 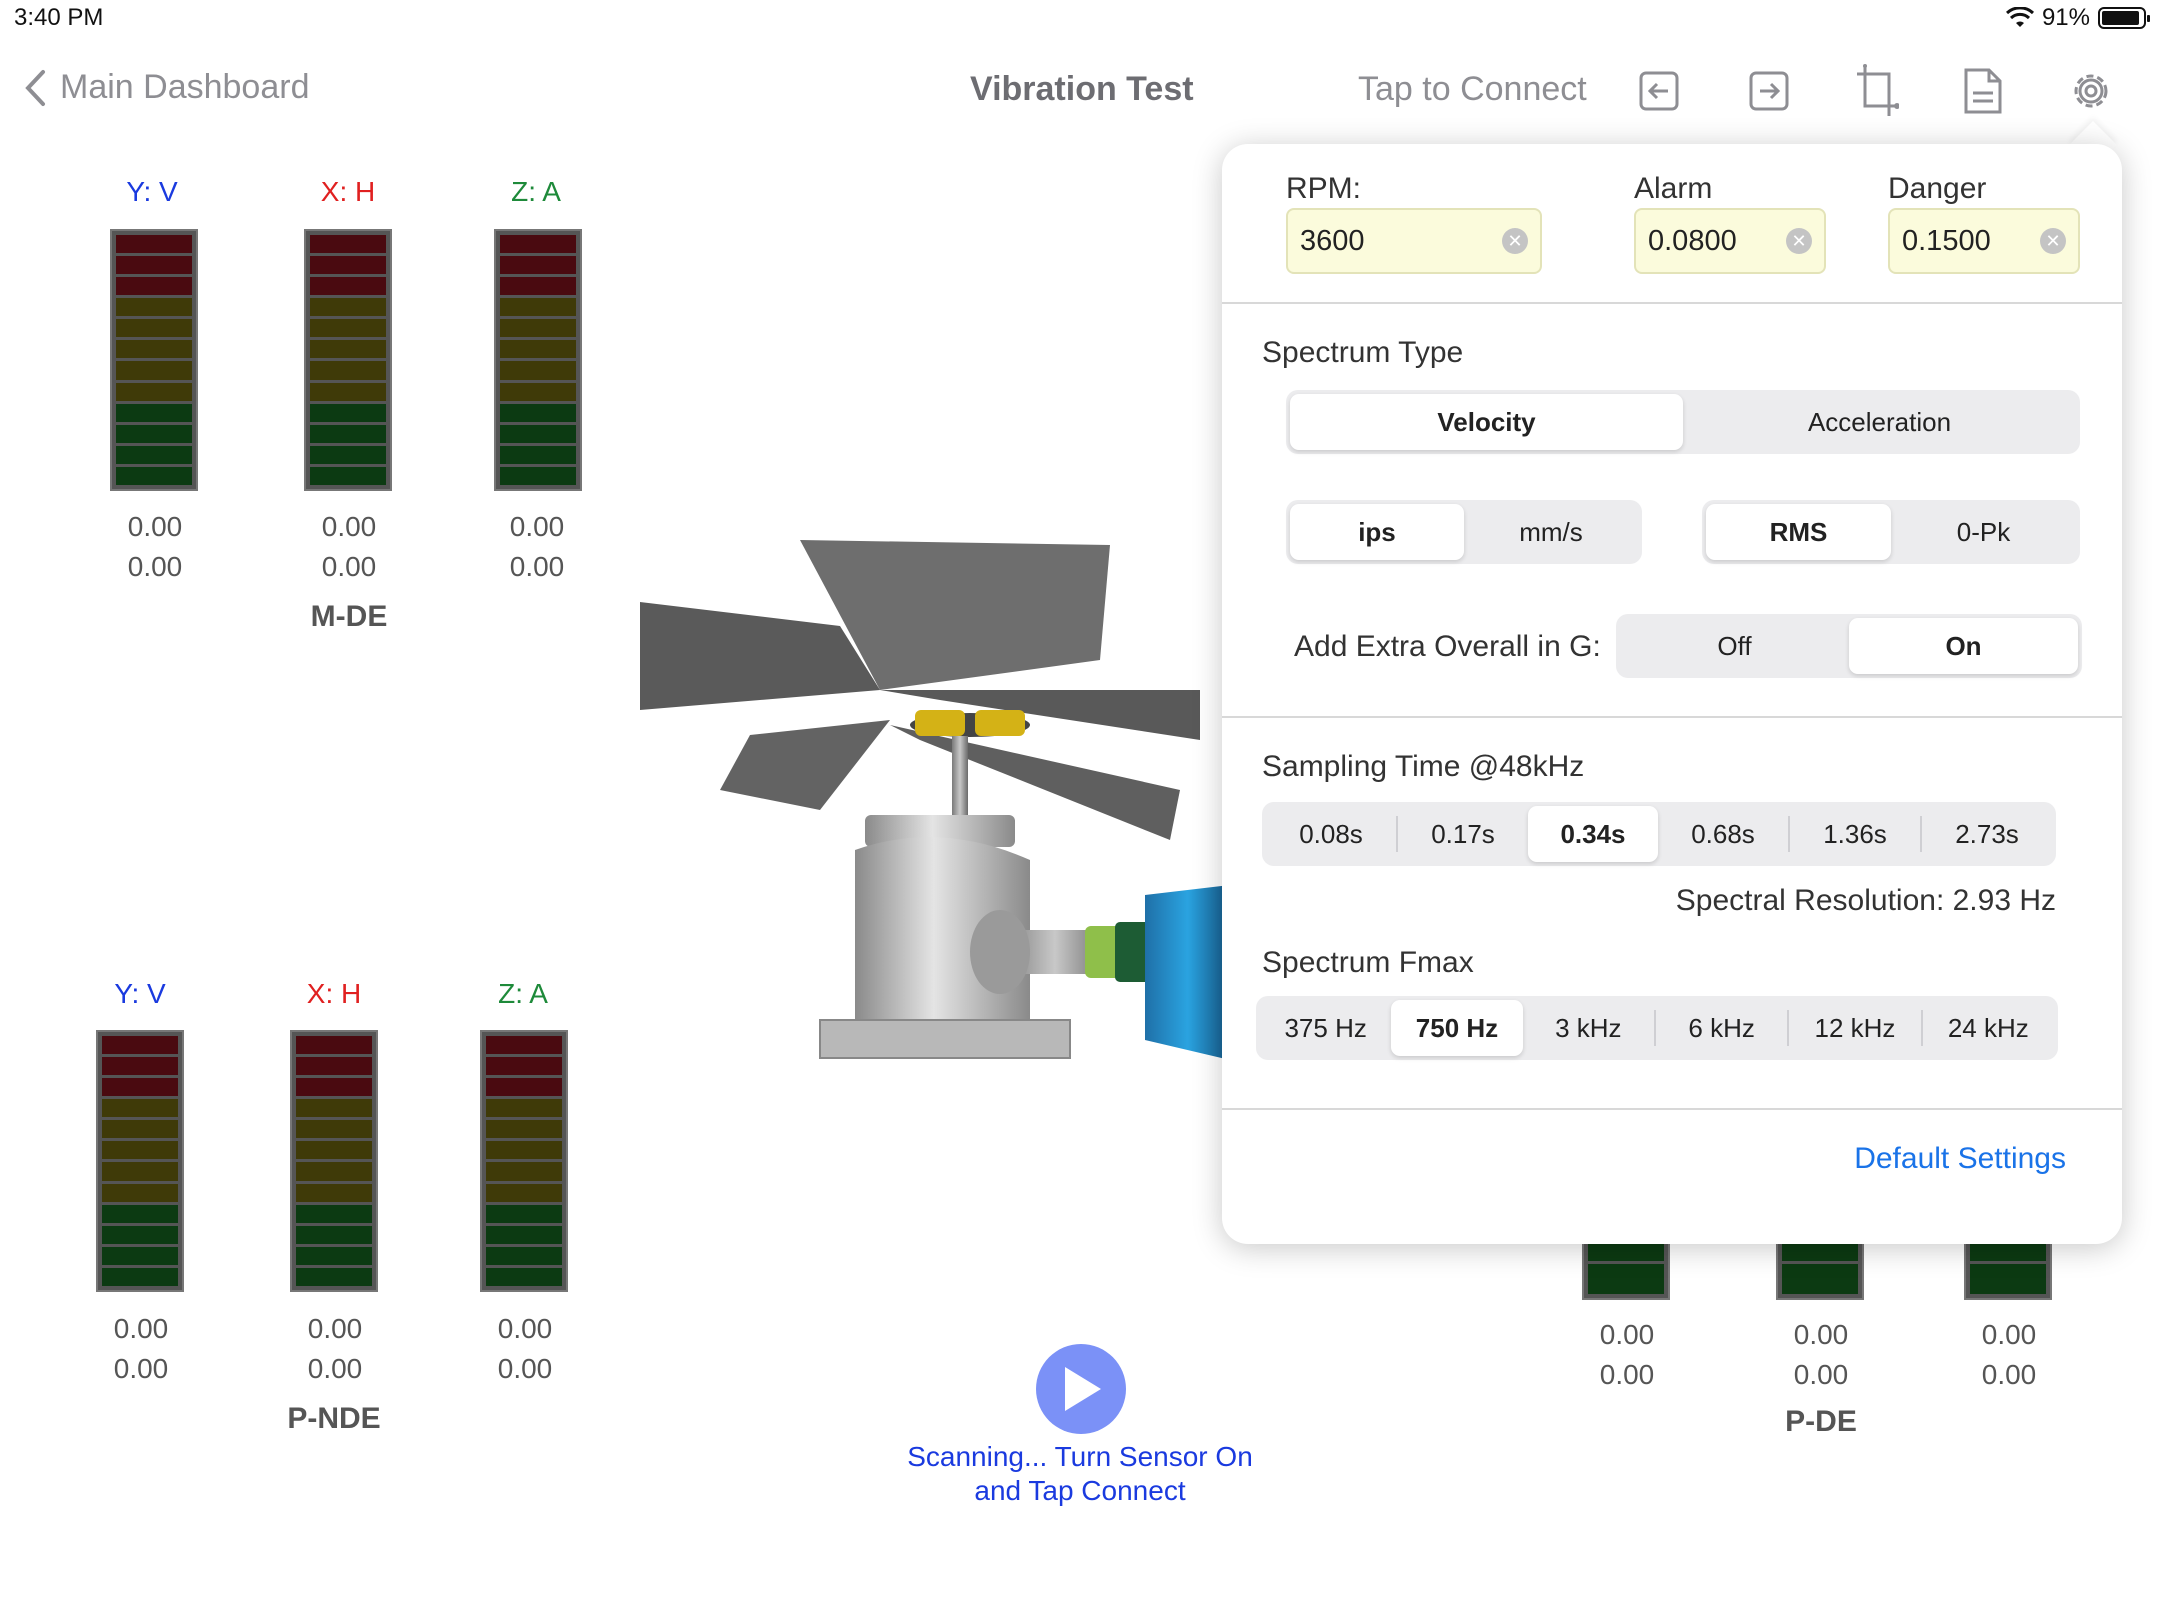 I want to click on fmax-option: 750 Hz, so click(x=1457, y=1028).